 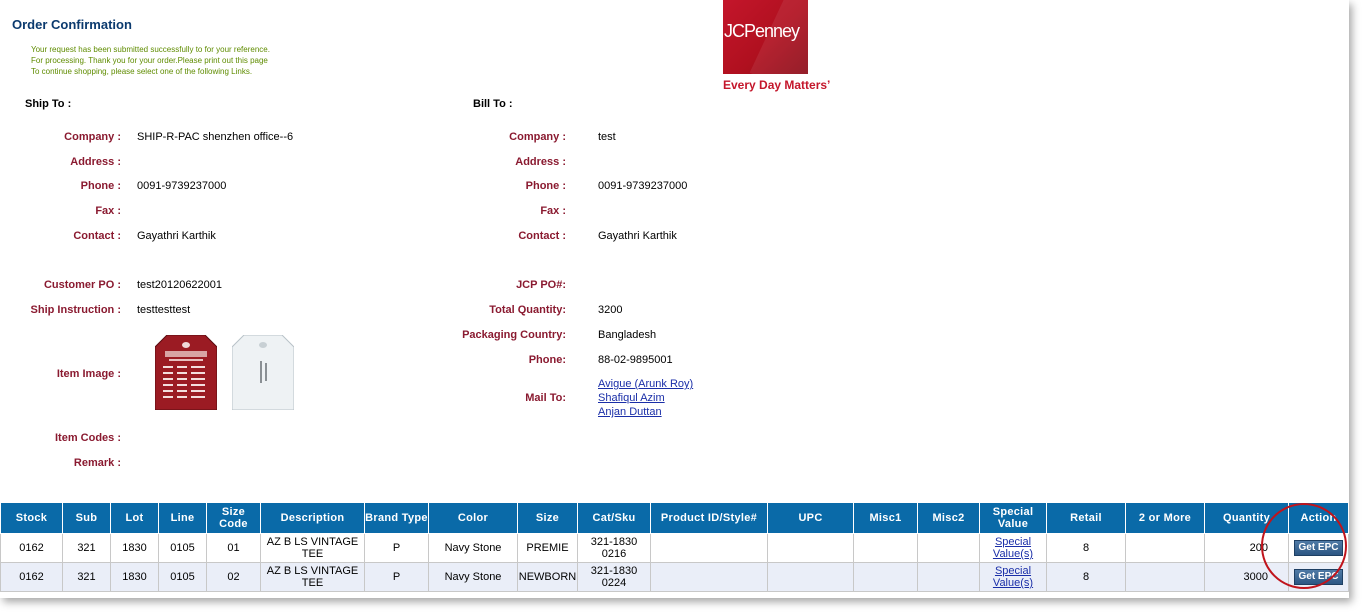 I want to click on item-image-back, so click(x=263, y=372).